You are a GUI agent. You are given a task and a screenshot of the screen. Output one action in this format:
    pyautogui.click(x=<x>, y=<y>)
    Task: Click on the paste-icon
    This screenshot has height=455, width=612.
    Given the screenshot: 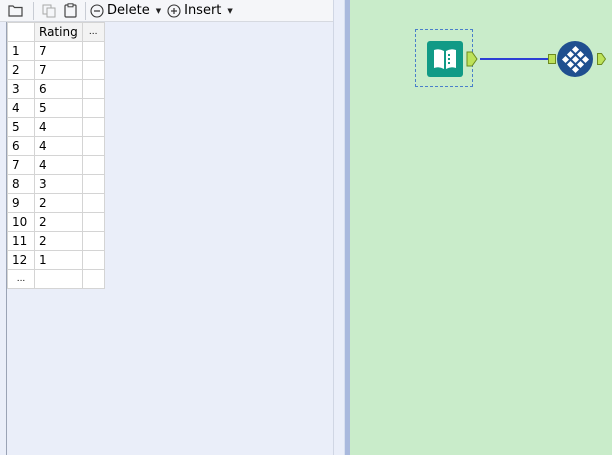 What is the action you would take?
    pyautogui.click(x=70, y=10)
    